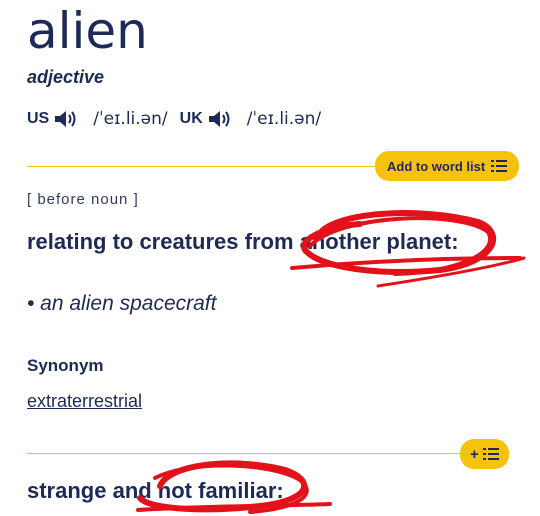  I want to click on pronunciation-row: US /ˈeɪ.li.ən/ UK /ˈeɪ.li.ən/, so click(180, 119).